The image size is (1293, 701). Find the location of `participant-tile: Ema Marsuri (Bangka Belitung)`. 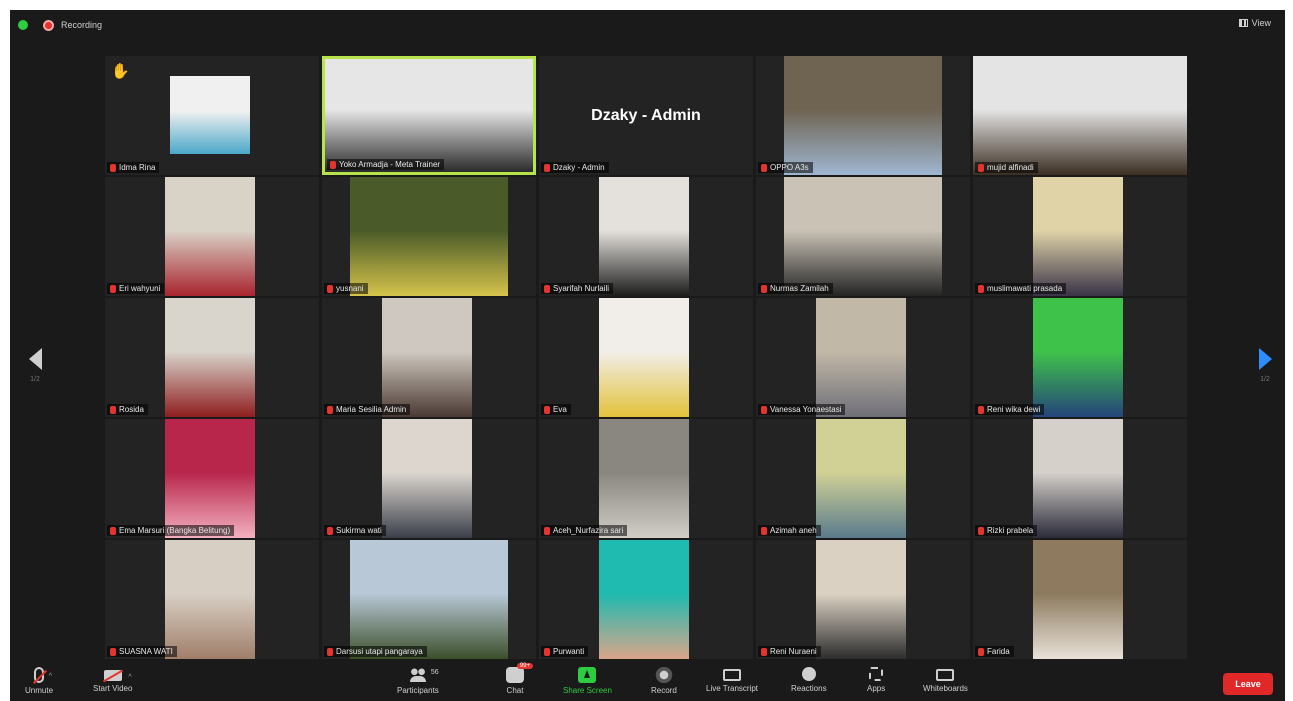

participant-tile: Ema Marsuri (Bangka Belitung) is located at coordinates (212, 478).